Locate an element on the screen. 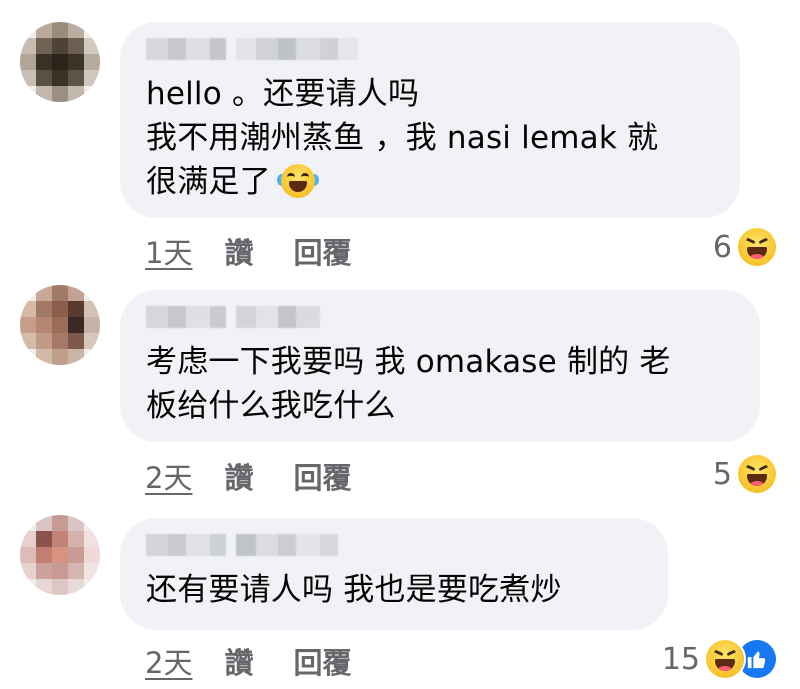  reaction-summary: 6 is located at coordinates (744, 247).